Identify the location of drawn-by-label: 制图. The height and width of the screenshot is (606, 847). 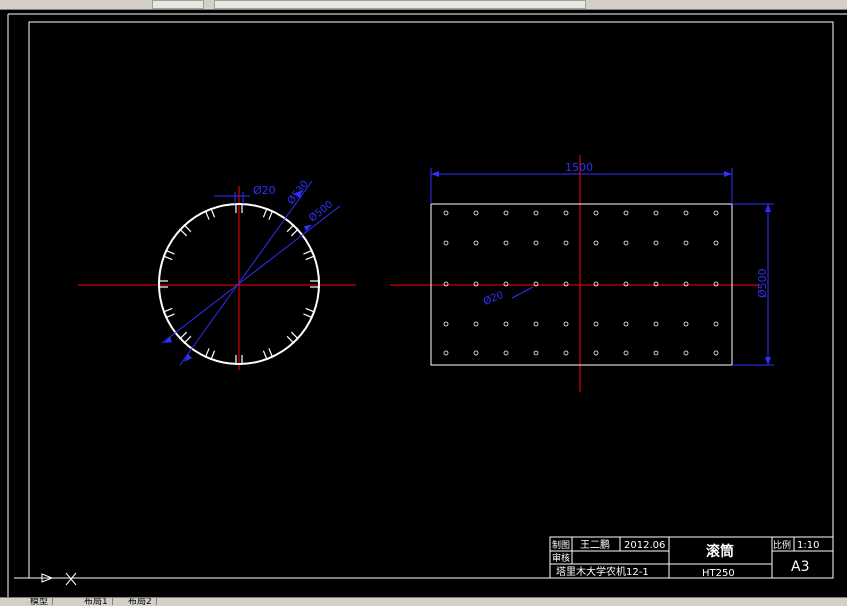
(561, 545).